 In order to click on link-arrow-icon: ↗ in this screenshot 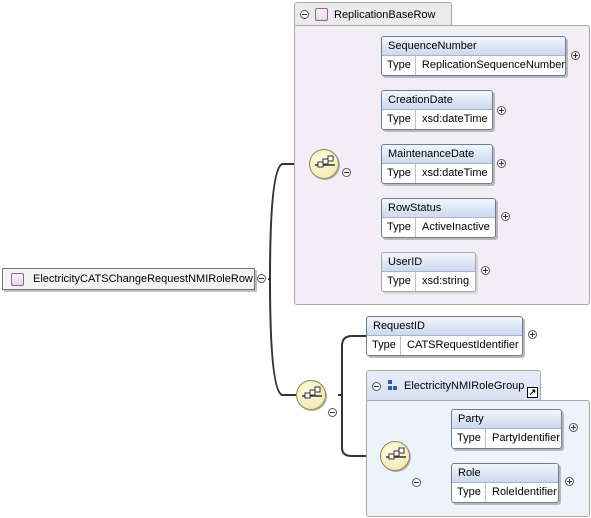, I will do `click(532, 392)`.